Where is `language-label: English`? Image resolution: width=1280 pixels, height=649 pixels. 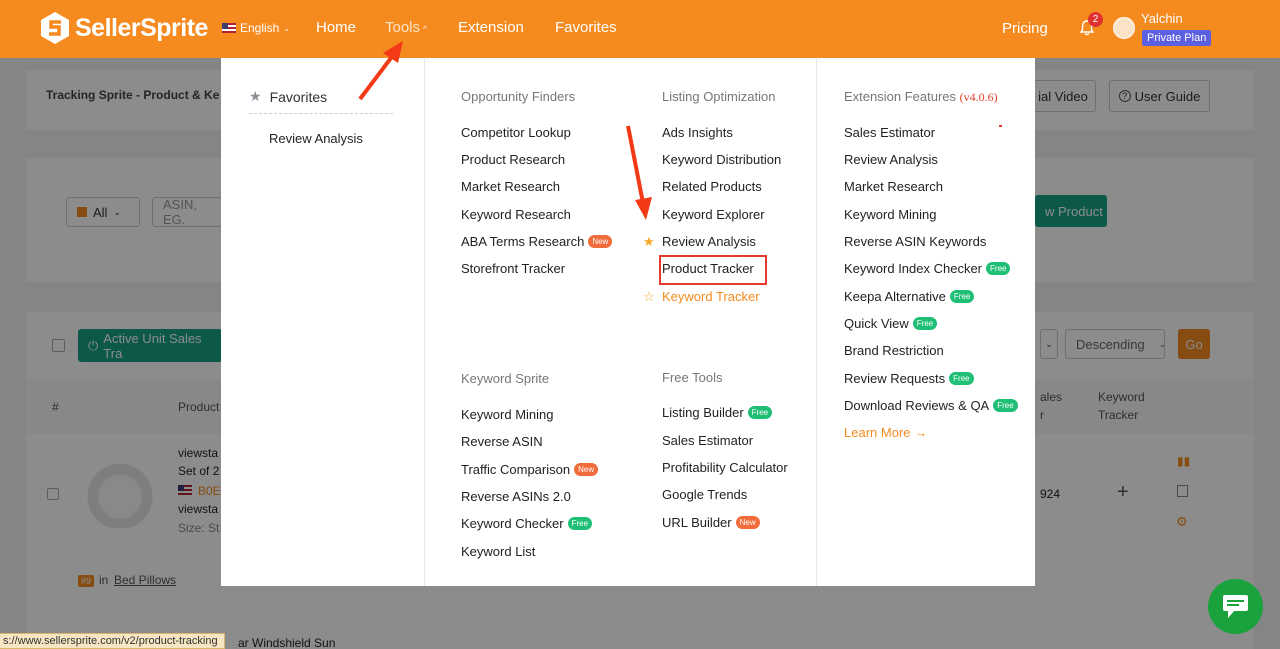
language-label: English is located at coordinates (260, 28).